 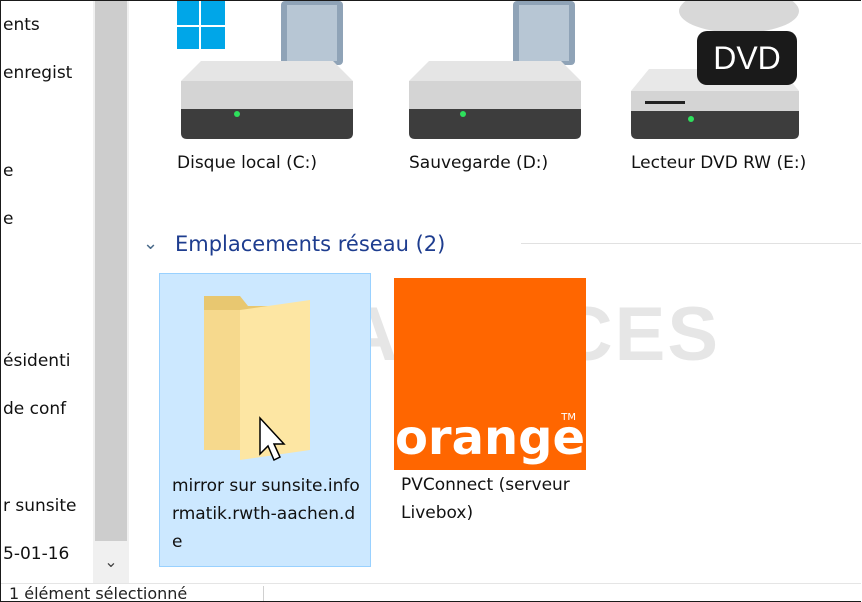 I want to click on group-title: Emplacements réseau (2), so click(x=310, y=244).